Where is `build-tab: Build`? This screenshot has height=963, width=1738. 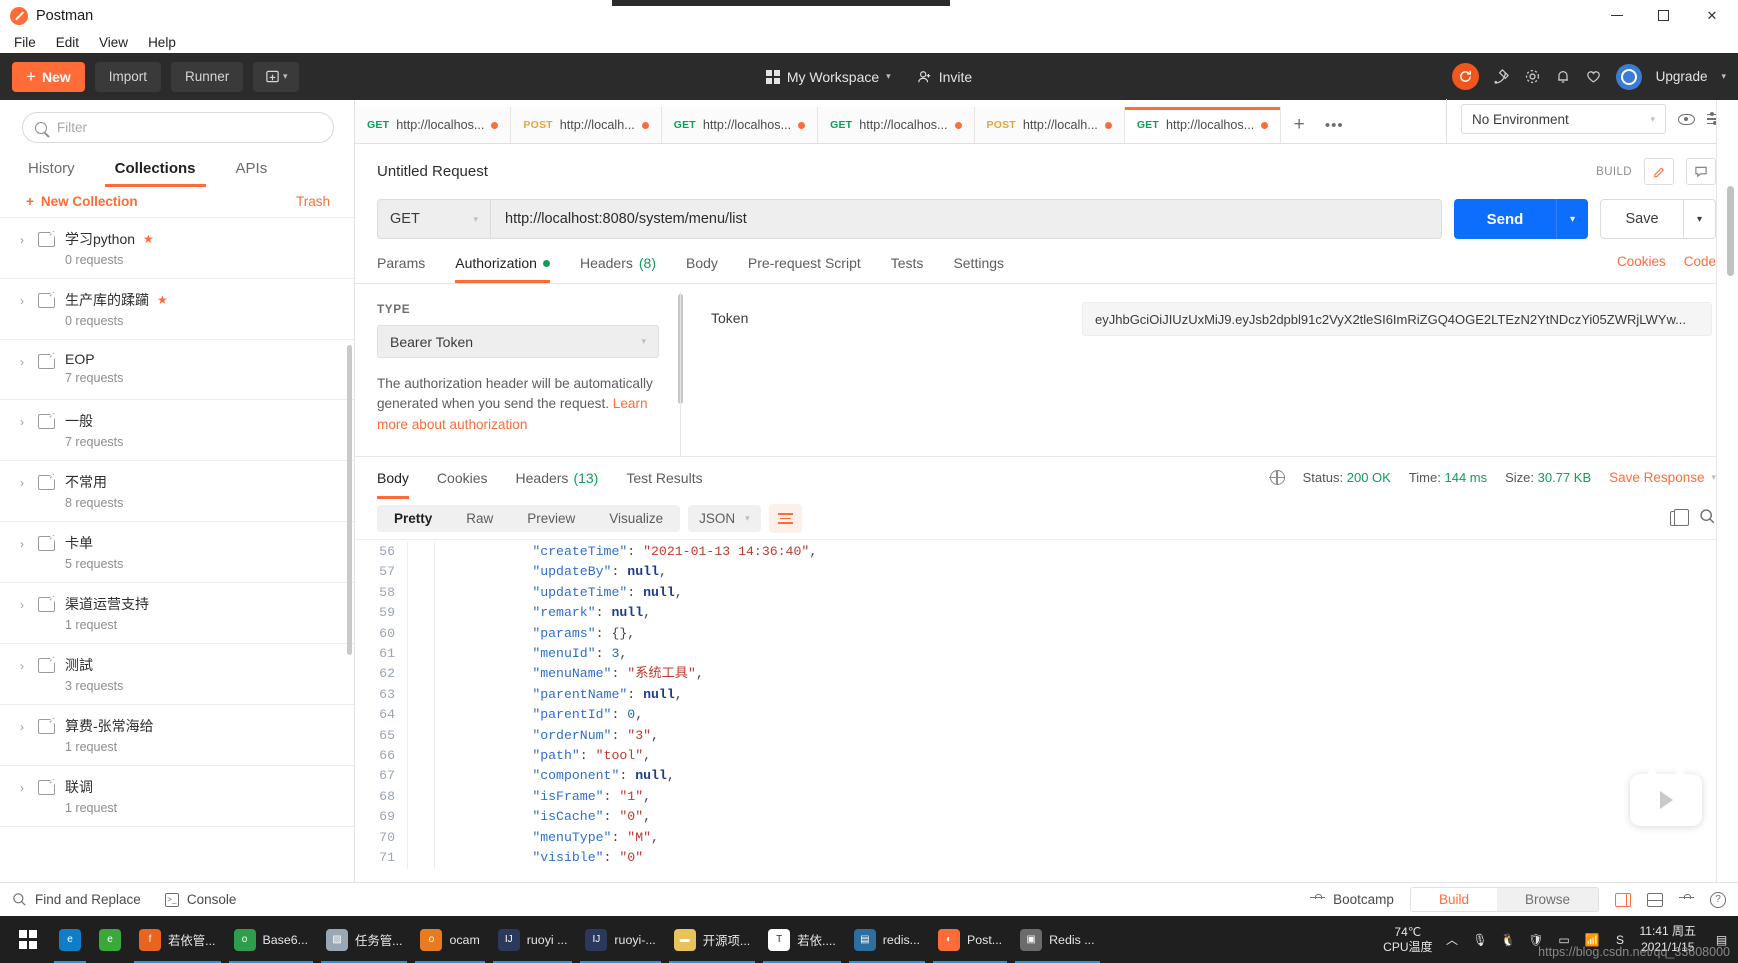
build-tab: Build is located at coordinates (1453, 899).